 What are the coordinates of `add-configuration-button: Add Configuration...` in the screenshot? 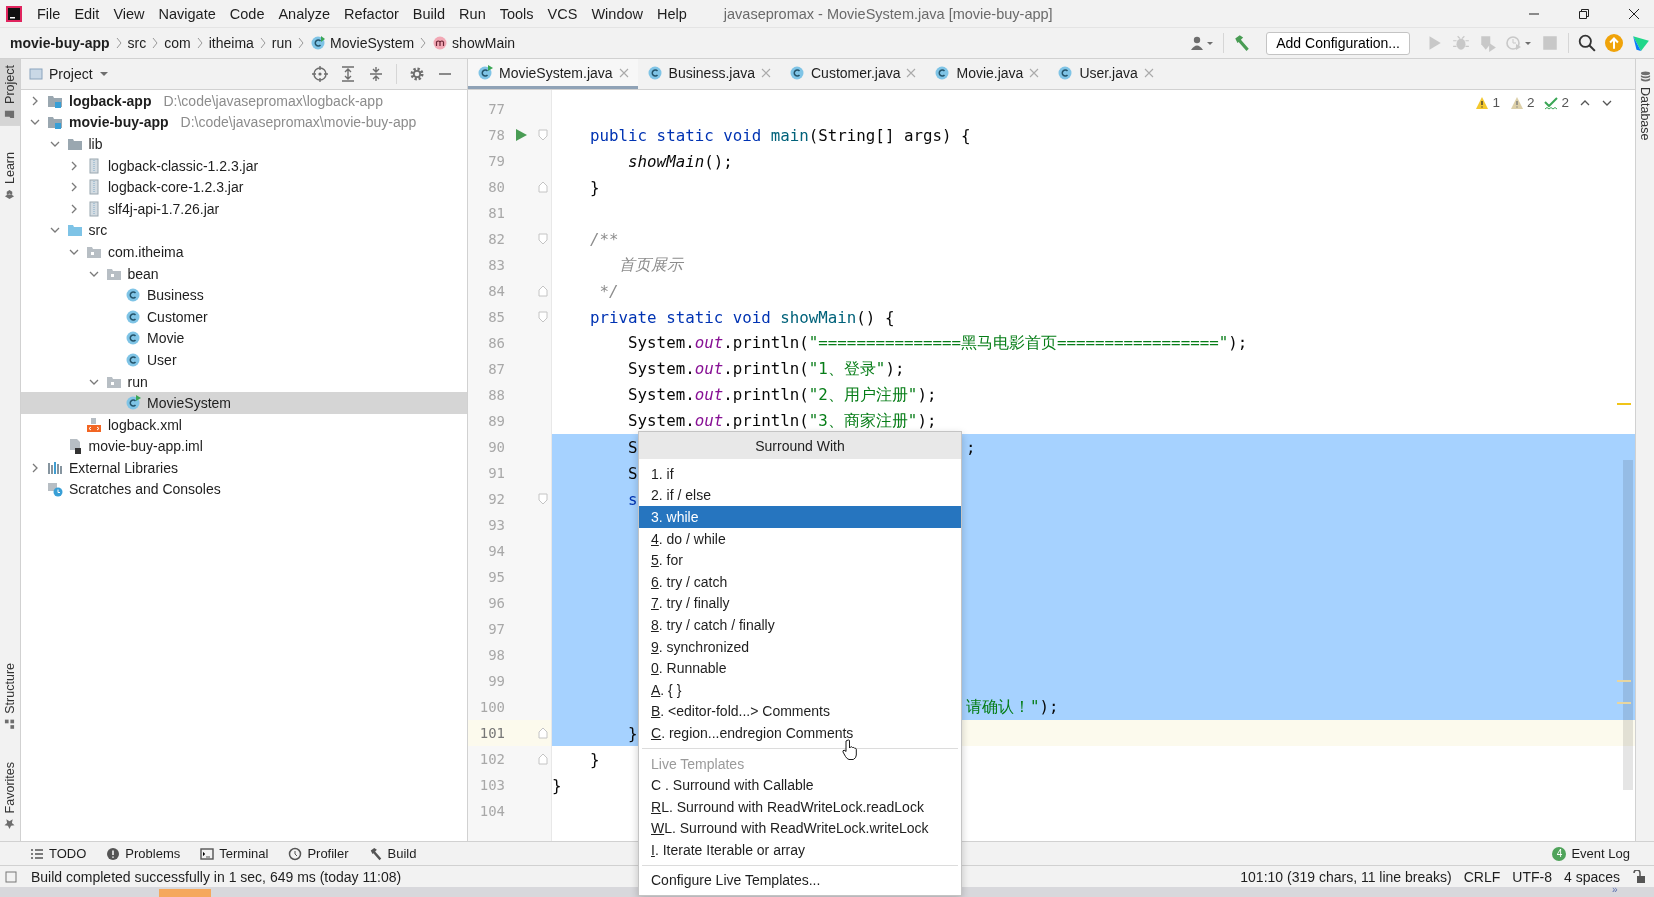 It's located at (1338, 43).